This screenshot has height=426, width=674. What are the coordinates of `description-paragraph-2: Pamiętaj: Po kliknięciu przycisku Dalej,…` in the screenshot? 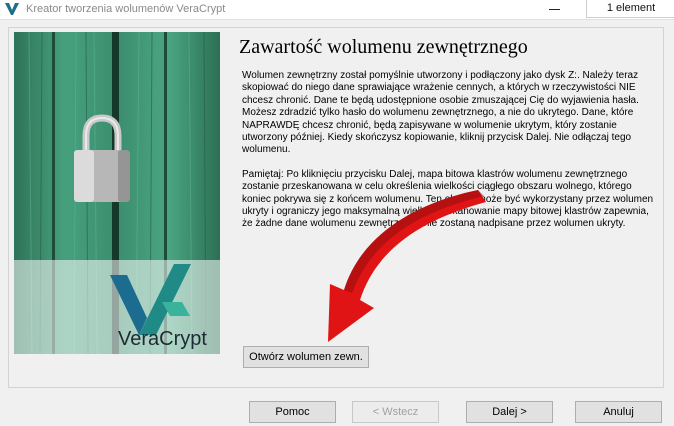 It's located at (448, 199).